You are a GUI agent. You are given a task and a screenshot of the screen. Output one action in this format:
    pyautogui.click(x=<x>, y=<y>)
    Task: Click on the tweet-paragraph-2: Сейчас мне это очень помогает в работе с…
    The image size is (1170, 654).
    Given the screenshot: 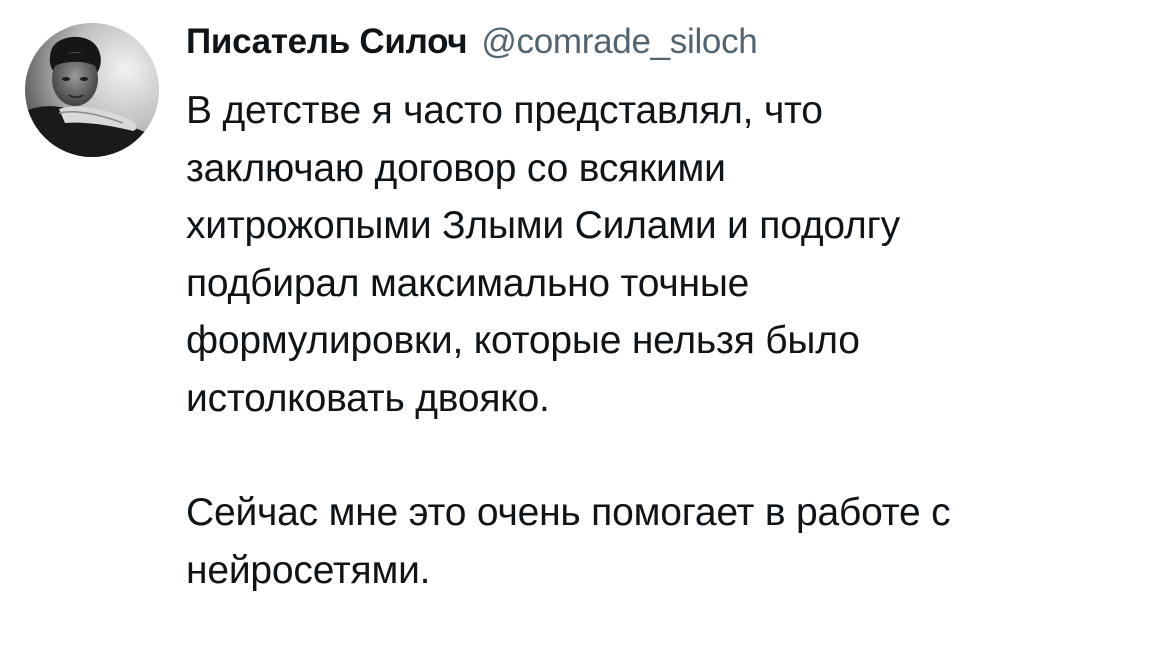 What is the action you would take?
    pyautogui.click(x=568, y=541)
    